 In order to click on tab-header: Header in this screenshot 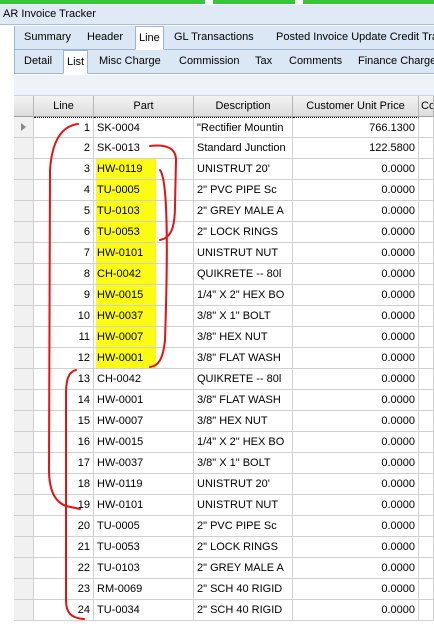, I will do `click(105, 37)`.